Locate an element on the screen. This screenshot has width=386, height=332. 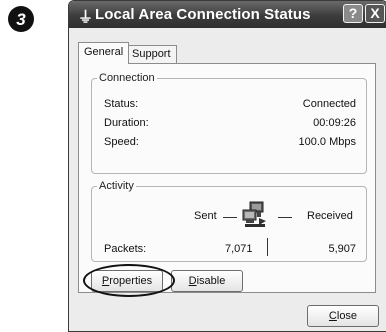
speed-value: 100.0 Mbps is located at coordinates (327, 142).